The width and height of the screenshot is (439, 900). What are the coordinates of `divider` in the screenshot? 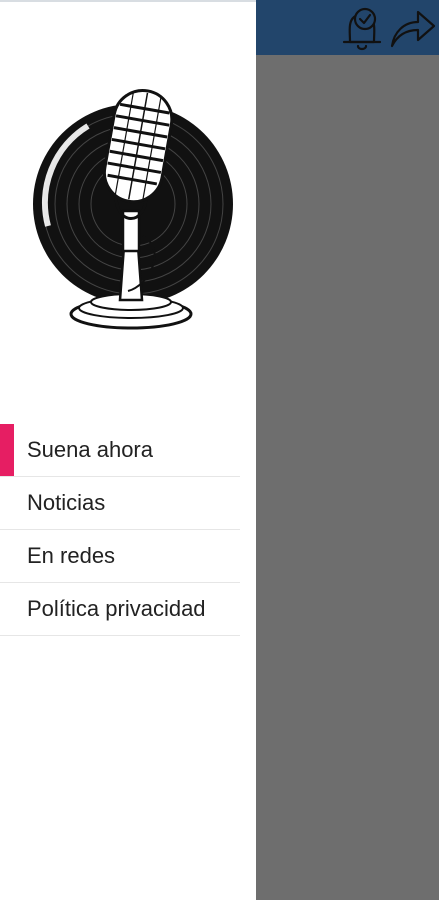 It's located at (128, 1).